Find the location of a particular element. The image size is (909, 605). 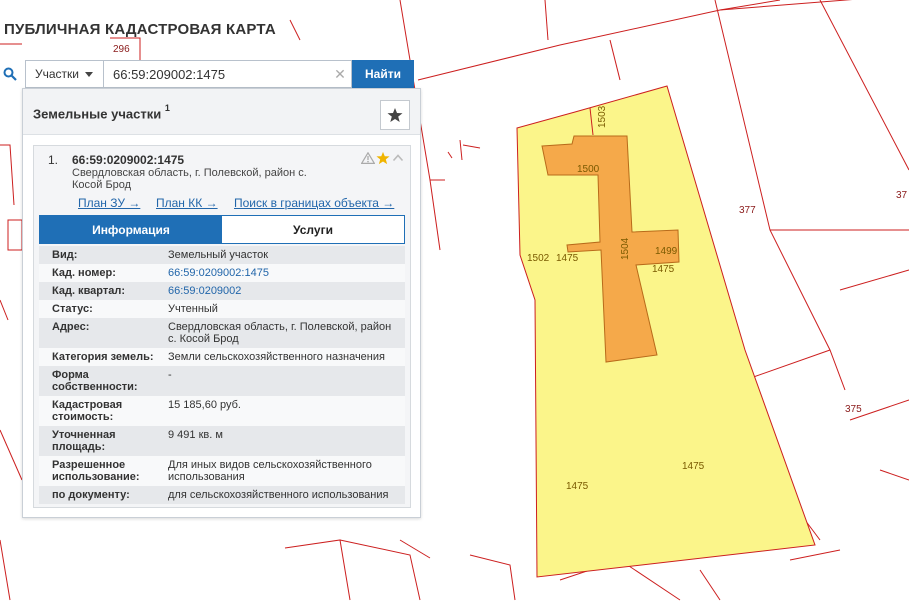

info-value: Учтенный is located at coordinates (282, 309).